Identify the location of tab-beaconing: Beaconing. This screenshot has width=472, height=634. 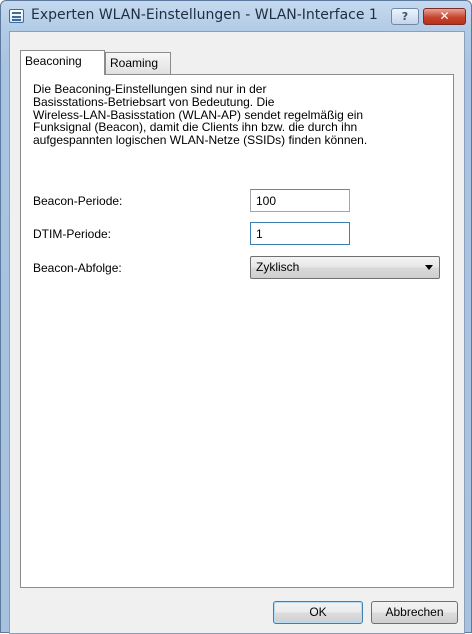
(62, 62).